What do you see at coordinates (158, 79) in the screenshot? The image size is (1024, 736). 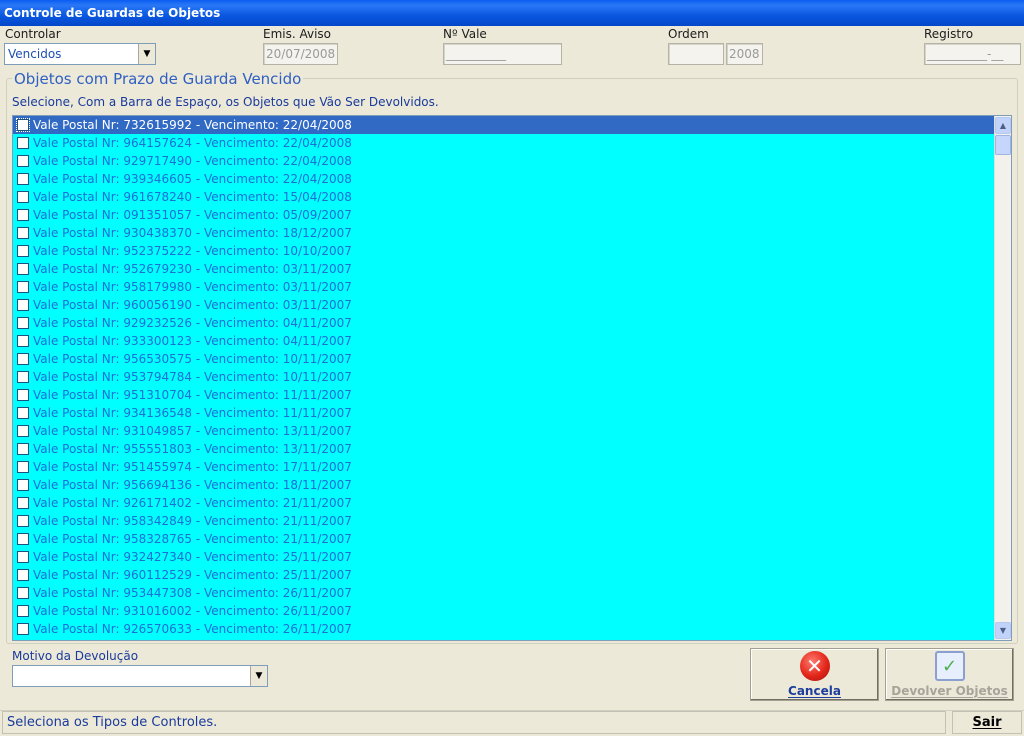 I see `group-title: Objetos com Prazo de Guarda Vencido` at bounding box center [158, 79].